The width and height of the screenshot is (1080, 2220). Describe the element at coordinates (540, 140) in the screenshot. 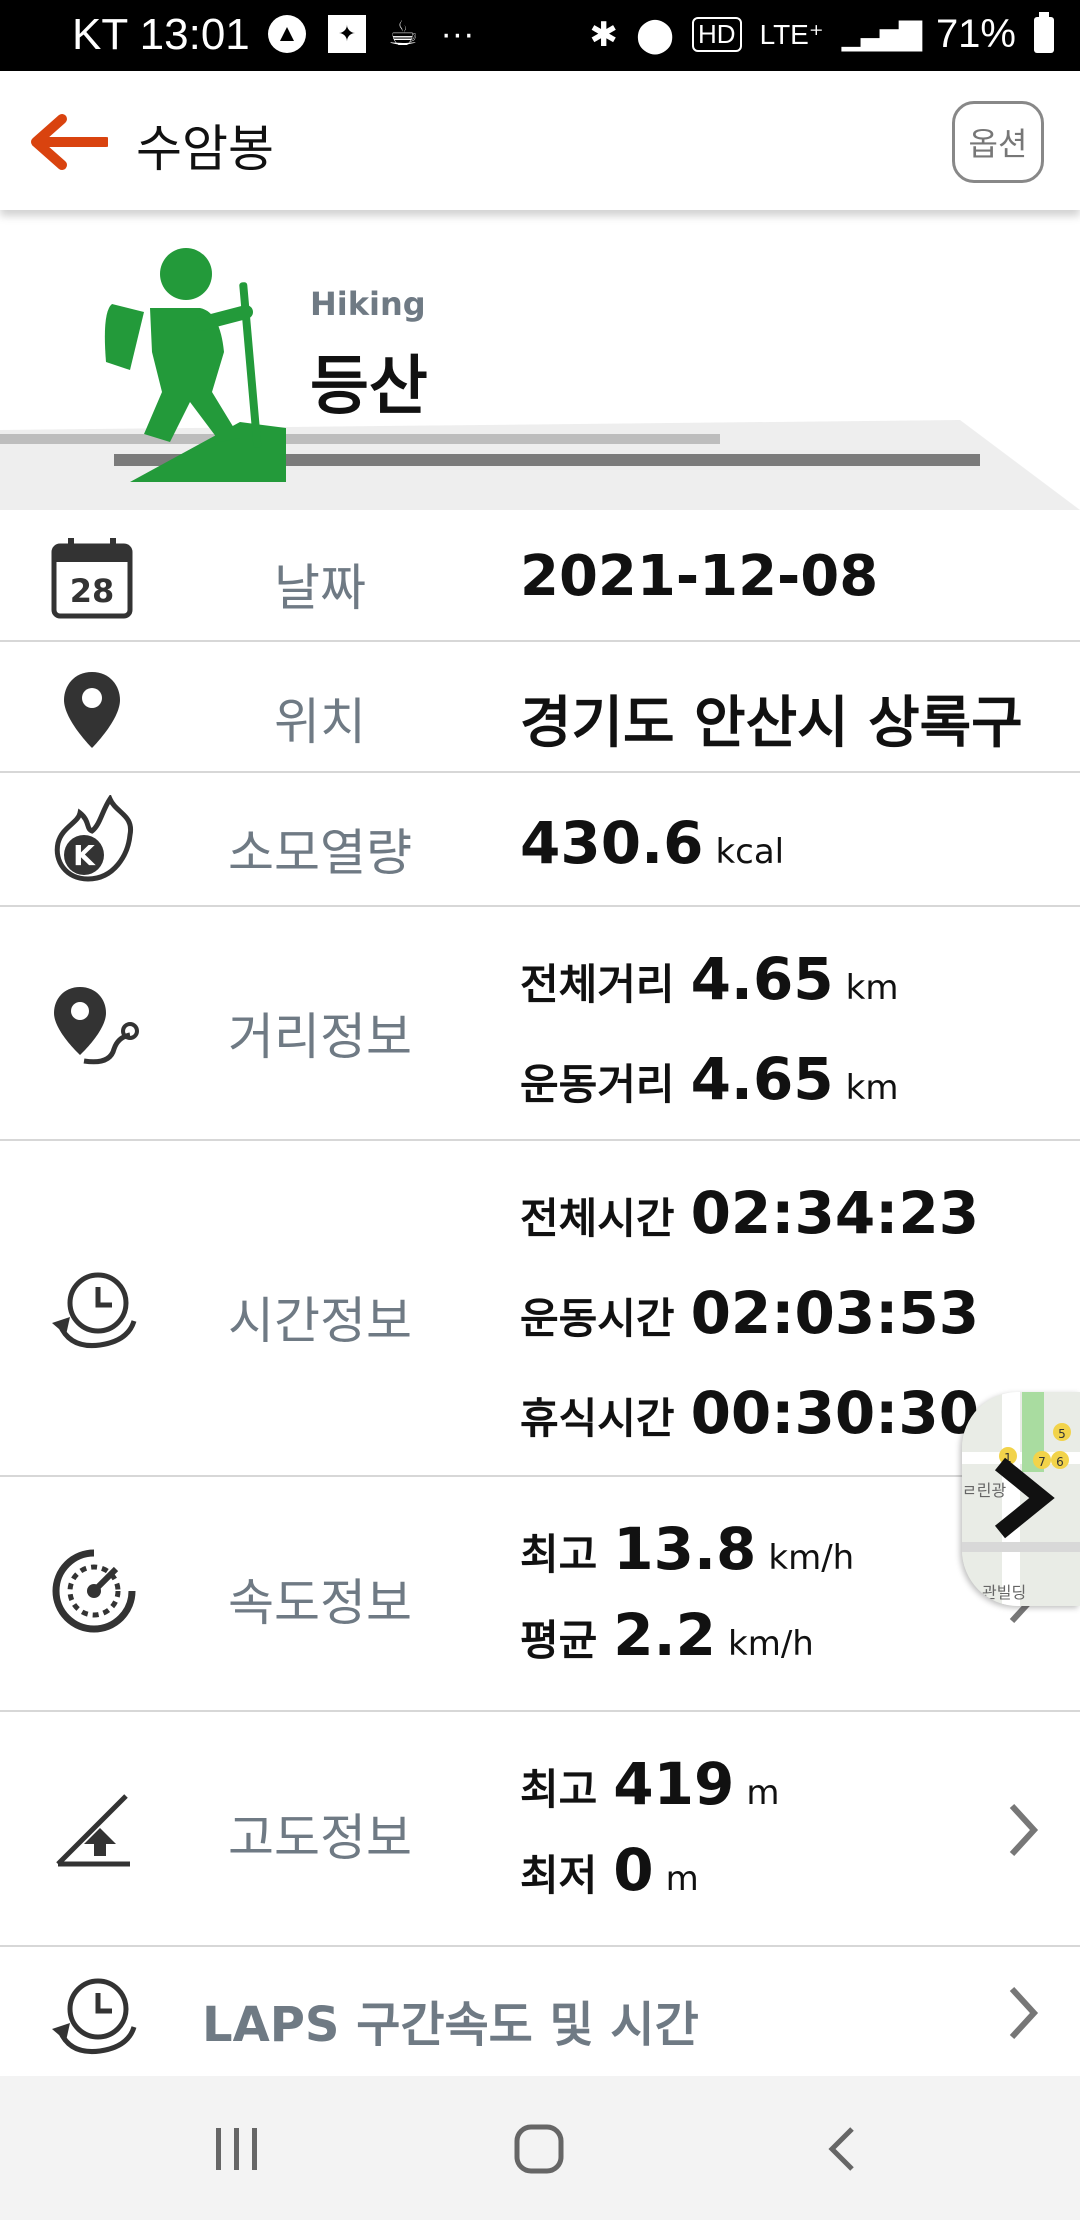

I see `app-bar: 수암봉 옵션` at that location.